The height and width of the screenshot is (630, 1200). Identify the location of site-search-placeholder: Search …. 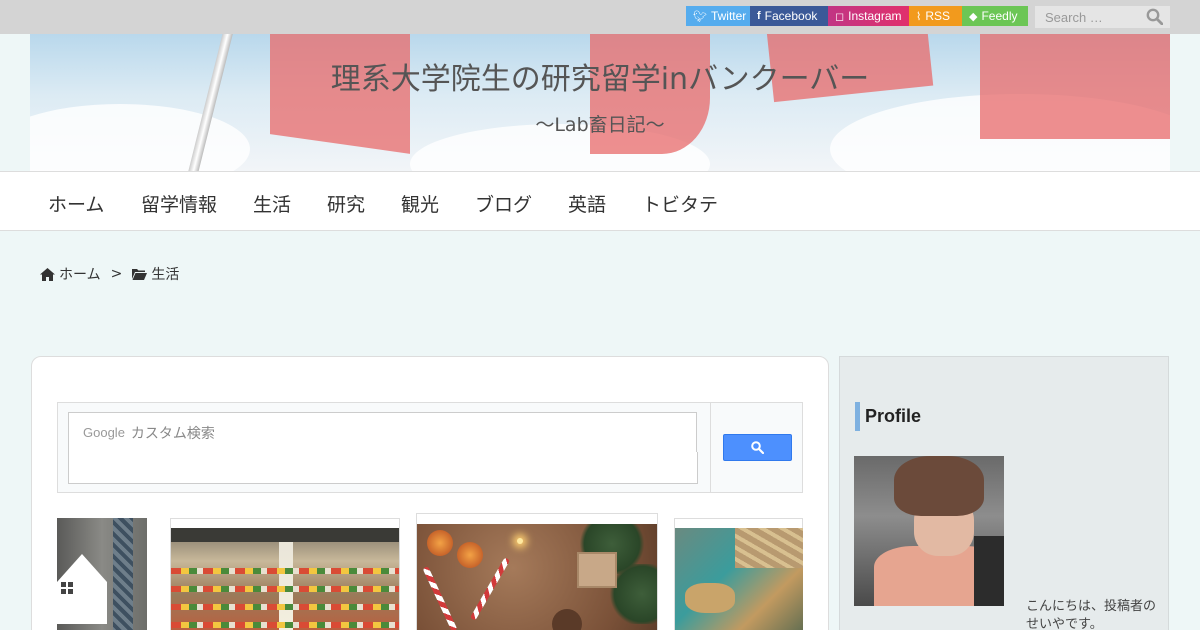
(1074, 17).